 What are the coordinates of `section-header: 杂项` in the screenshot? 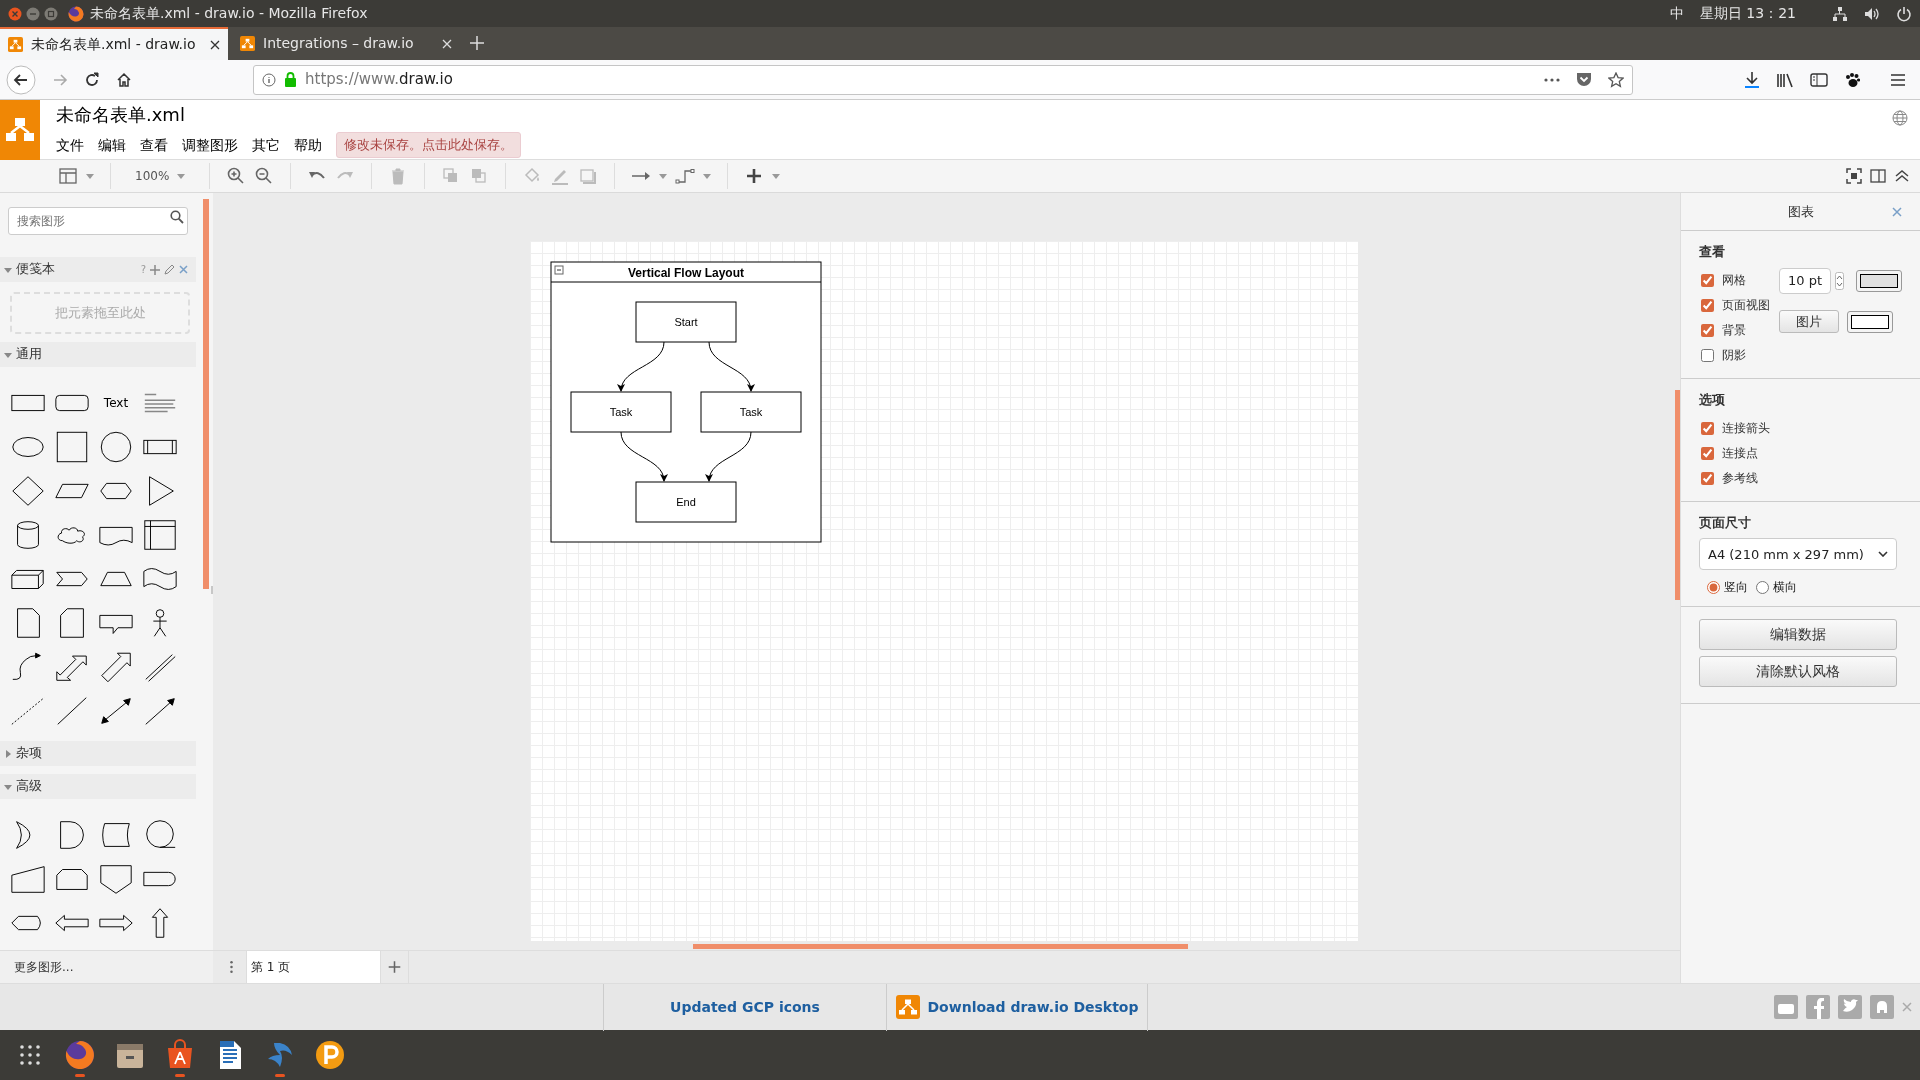 It's located at (98, 753).